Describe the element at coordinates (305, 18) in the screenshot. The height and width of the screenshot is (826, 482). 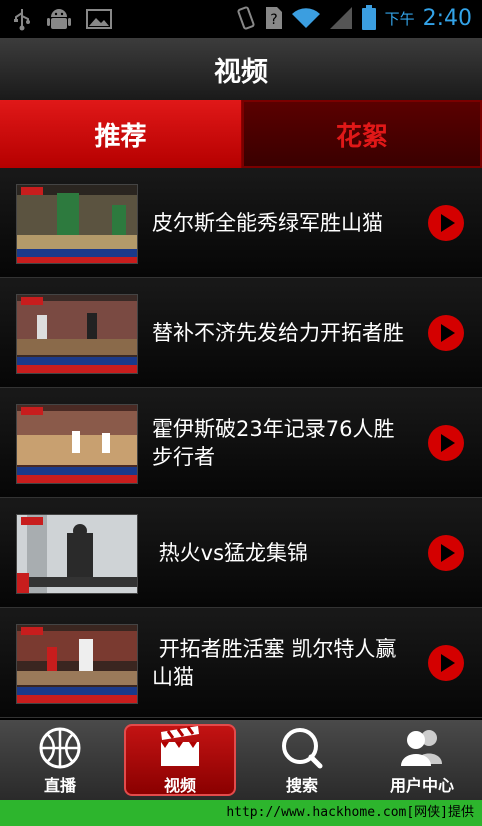
I see `wifi-icon` at that location.